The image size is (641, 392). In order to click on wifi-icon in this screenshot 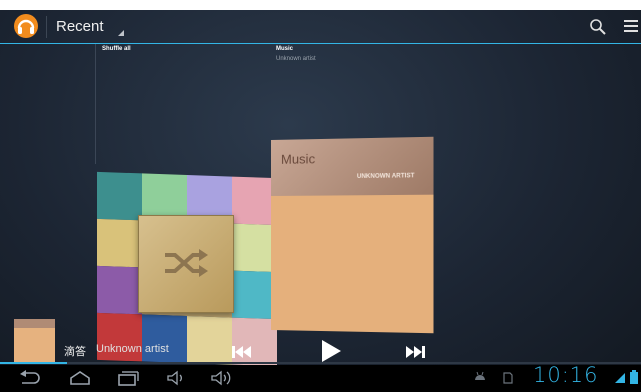, I will do `click(620, 378)`.